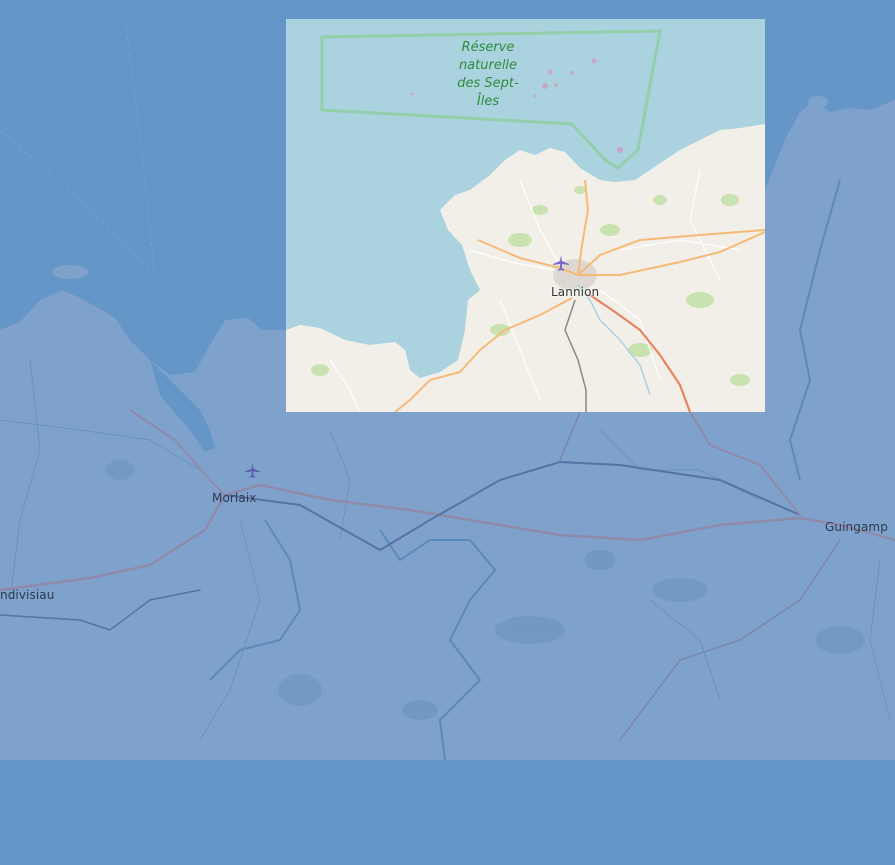  Describe the element at coordinates (27, 595) in the screenshot. I see `place-label-landivisiau: ndivisiau` at that location.